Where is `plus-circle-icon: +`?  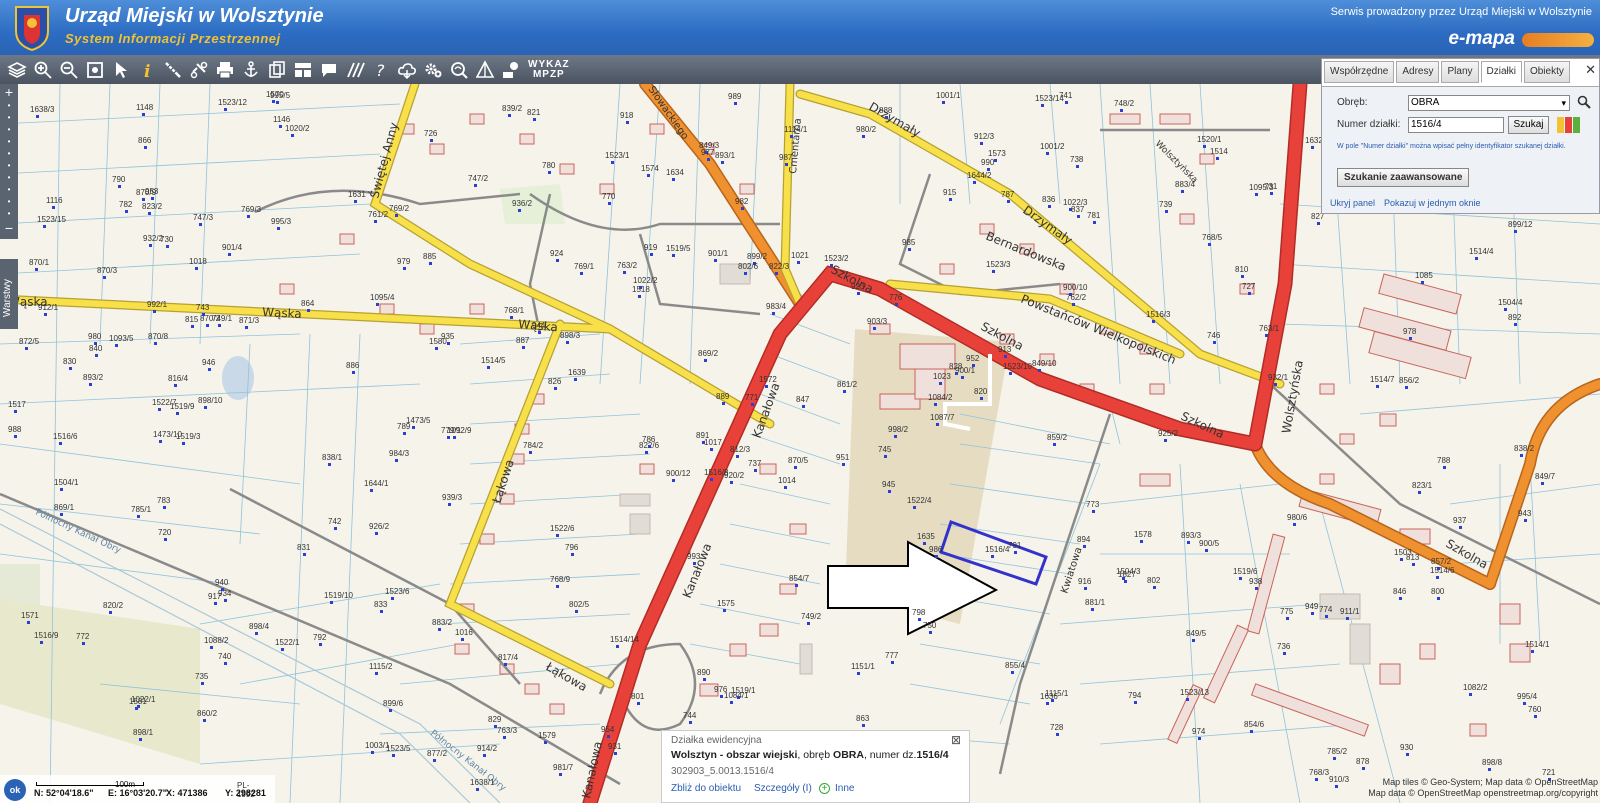
plus-circle-icon: + is located at coordinates (824, 788).